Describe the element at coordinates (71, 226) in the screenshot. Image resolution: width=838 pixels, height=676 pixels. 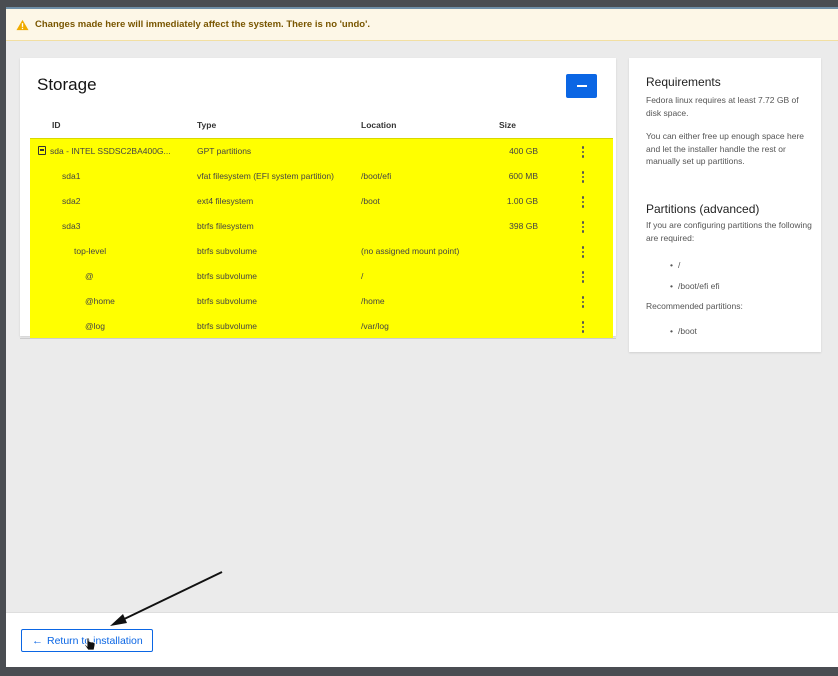
I see `row-id: sda3` at that location.